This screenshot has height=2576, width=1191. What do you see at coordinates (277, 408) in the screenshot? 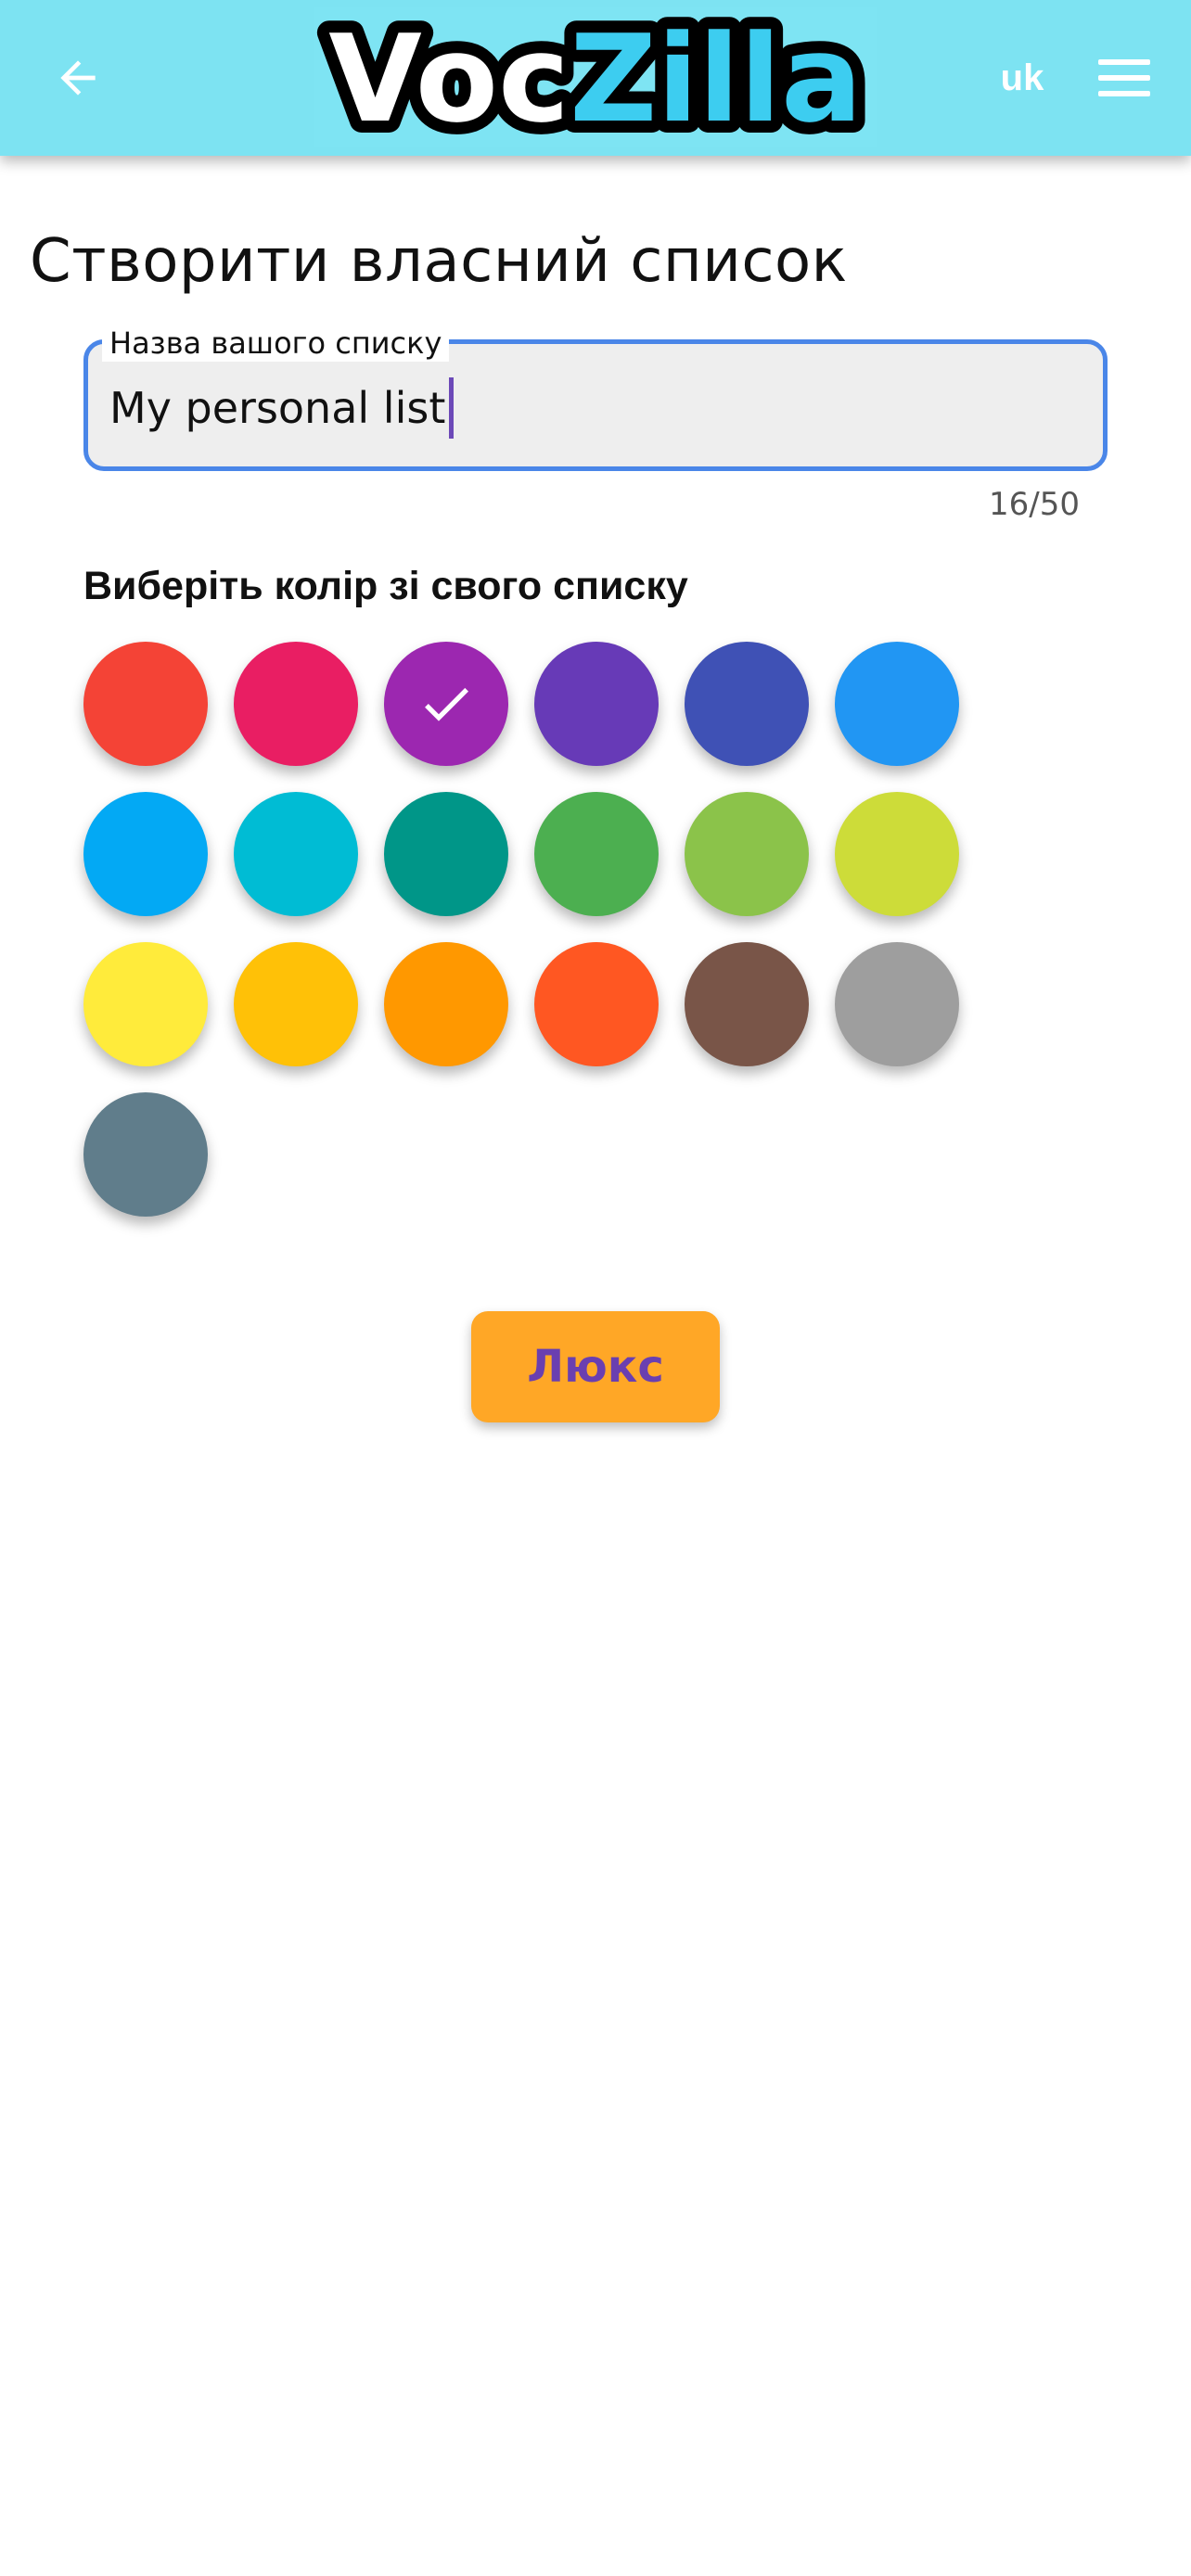
I see `list-name-value: My personal list` at bounding box center [277, 408].